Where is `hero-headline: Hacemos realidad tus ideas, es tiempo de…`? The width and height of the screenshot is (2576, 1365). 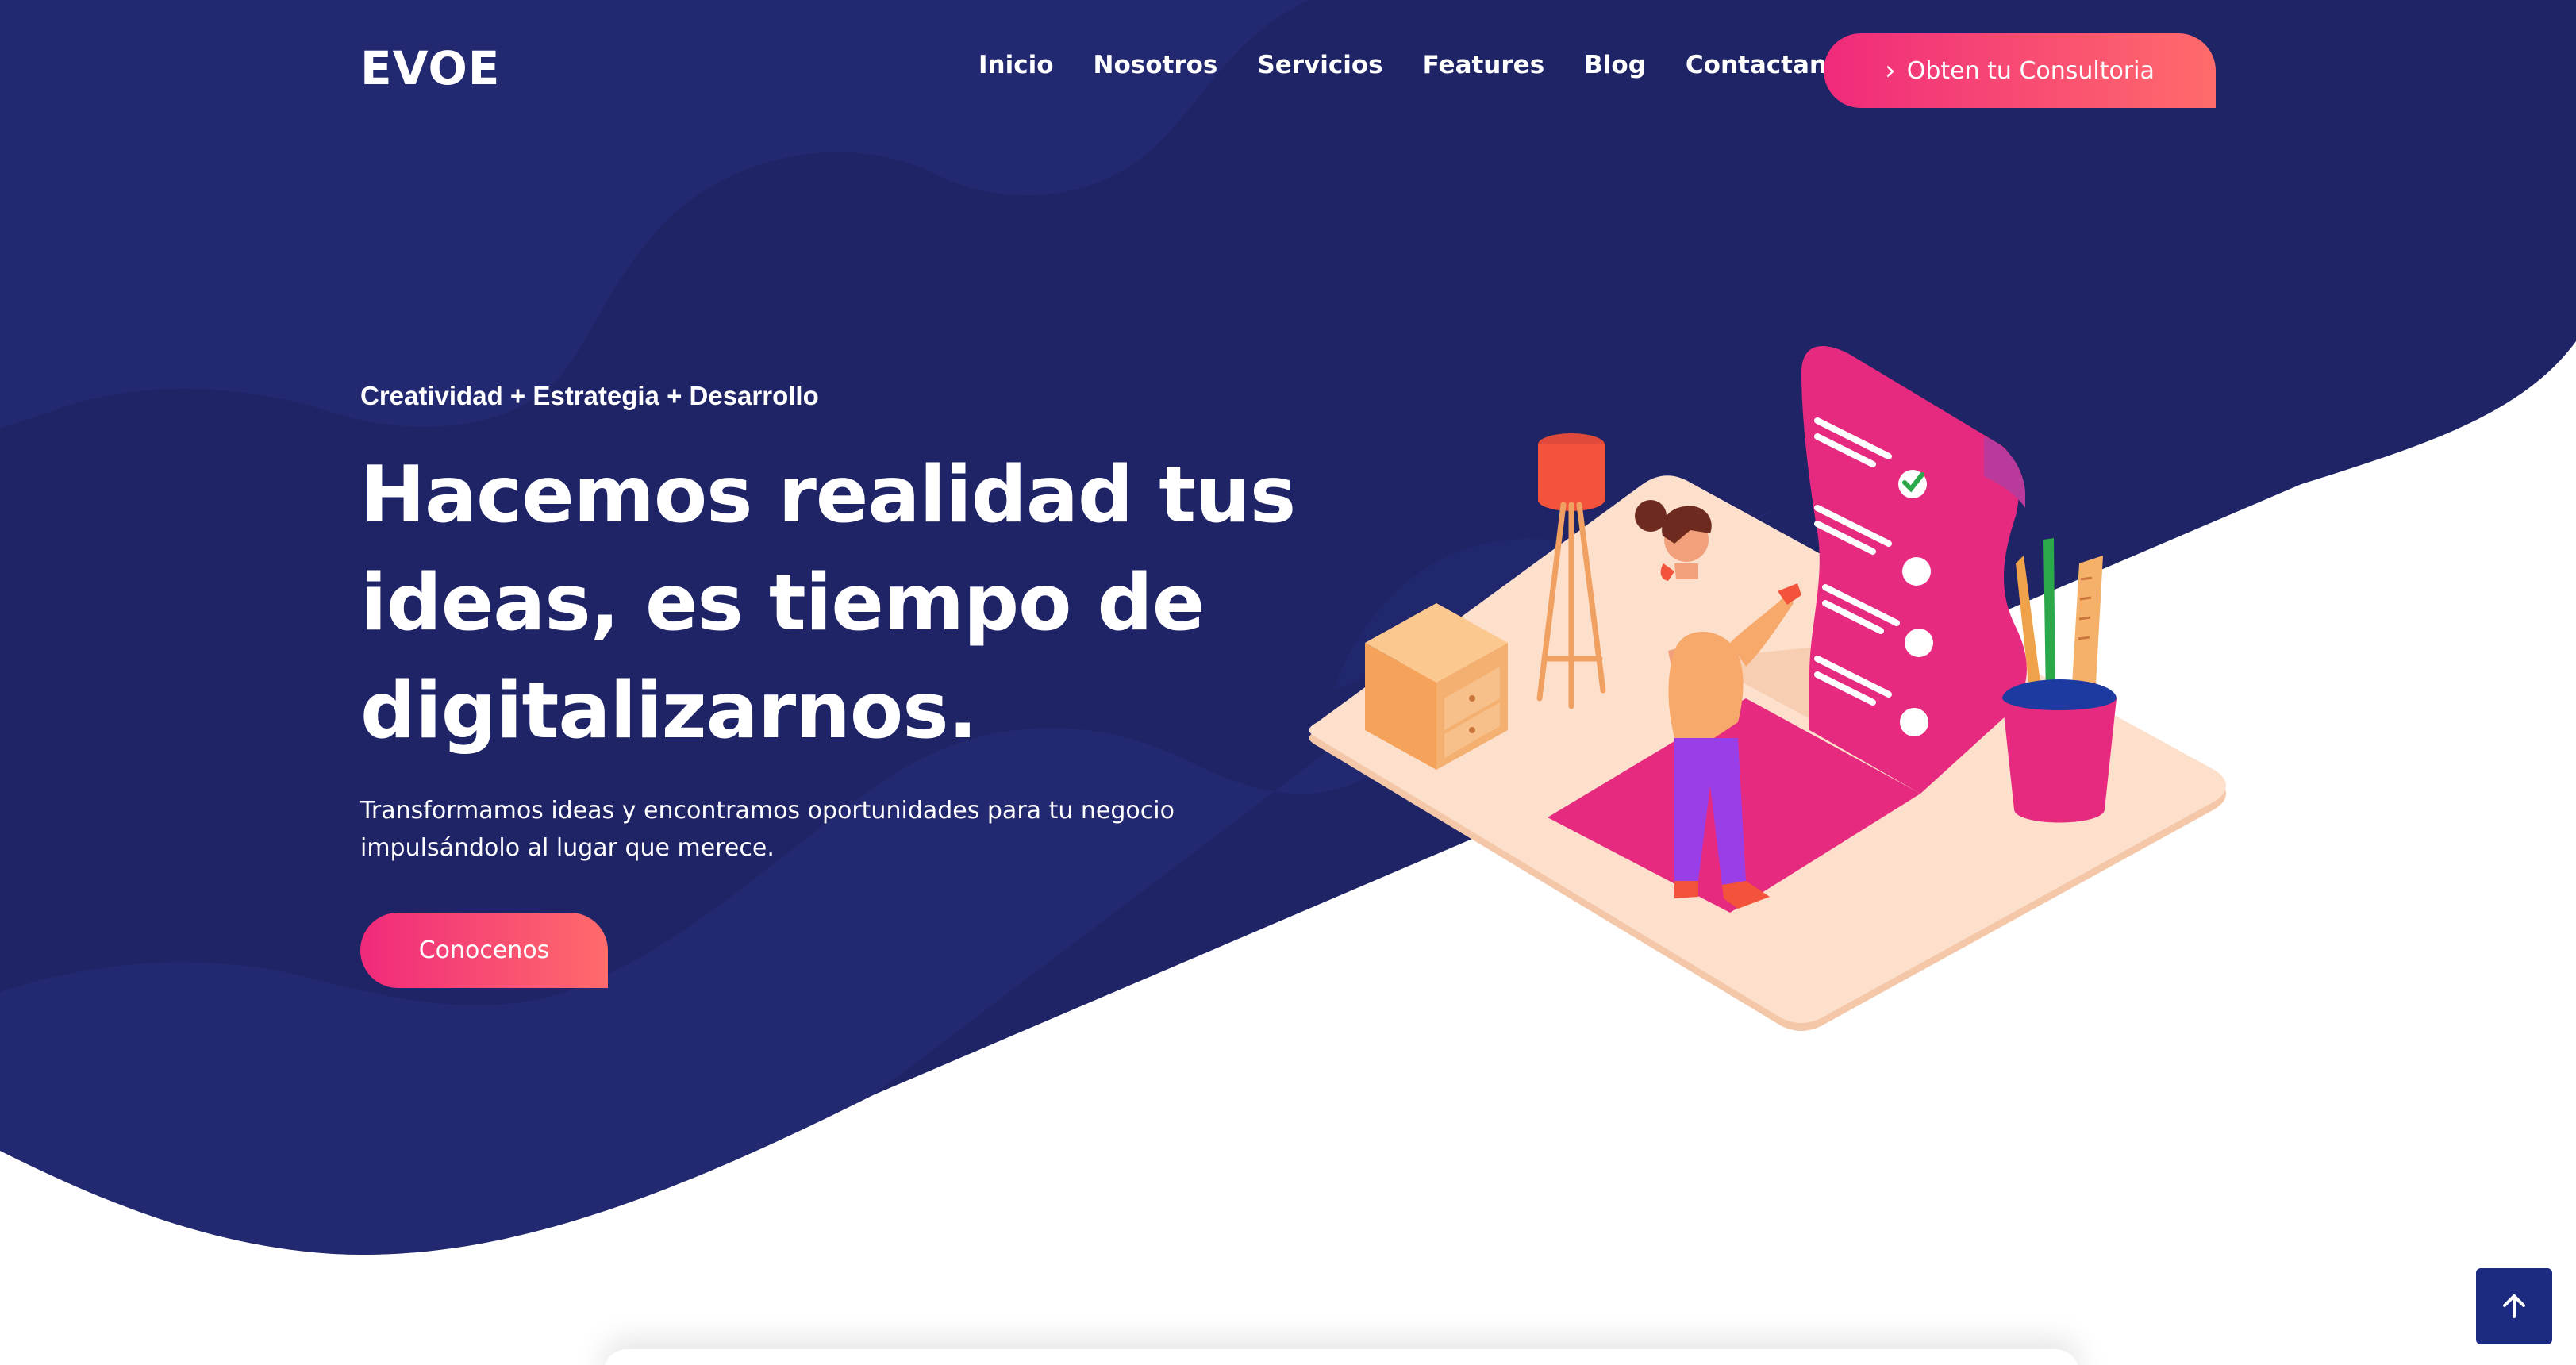 hero-headline: Hacemos realidad tus ideas, es tiempo de… is located at coordinates (836, 603).